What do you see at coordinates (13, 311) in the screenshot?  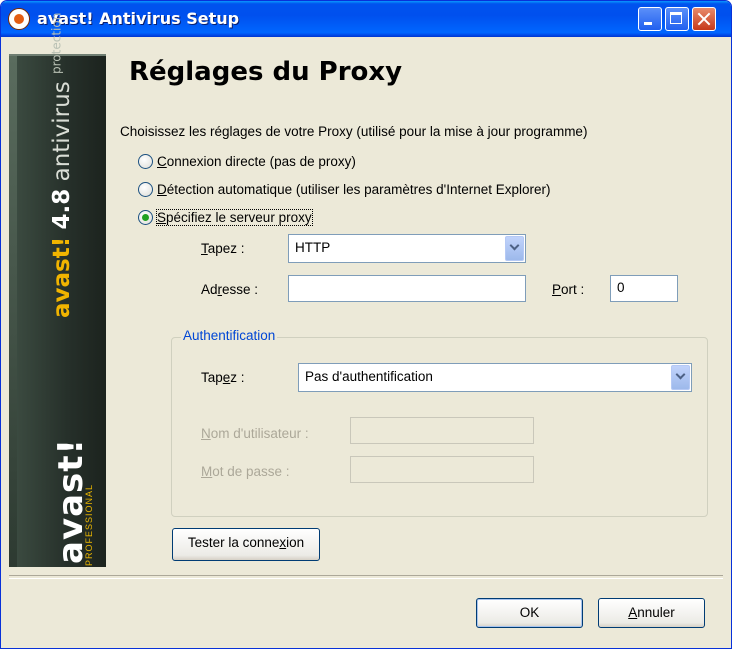 I see `sidebar-strip` at bounding box center [13, 311].